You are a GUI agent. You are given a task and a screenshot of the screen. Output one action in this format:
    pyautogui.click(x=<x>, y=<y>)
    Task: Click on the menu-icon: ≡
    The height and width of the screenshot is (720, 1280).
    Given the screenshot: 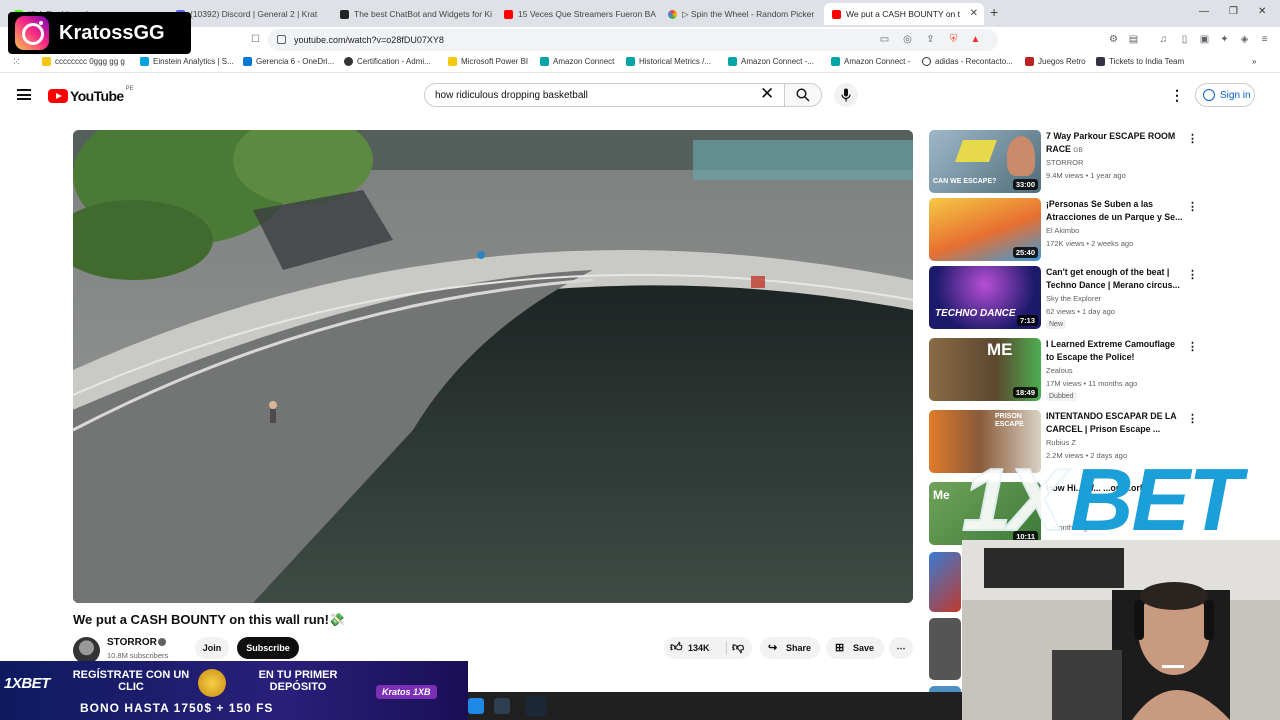 What is the action you would take?
    pyautogui.click(x=1264, y=39)
    